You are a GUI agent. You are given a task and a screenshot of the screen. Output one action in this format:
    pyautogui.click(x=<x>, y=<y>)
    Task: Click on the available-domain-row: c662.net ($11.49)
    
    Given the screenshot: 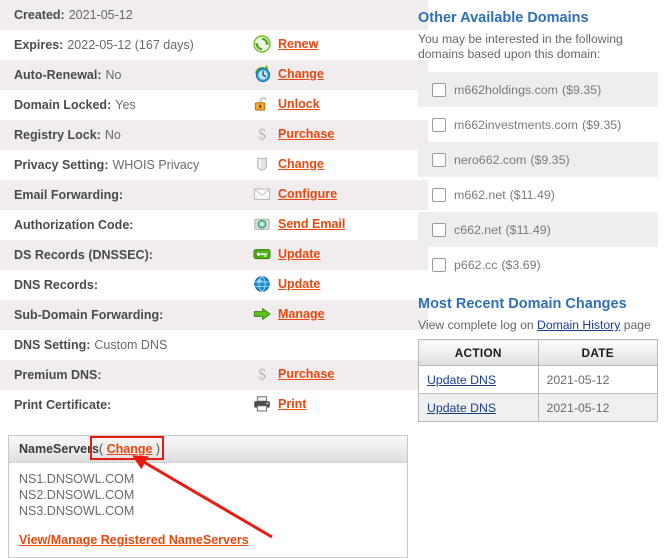 What is the action you would take?
    pyautogui.click(x=538, y=229)
    